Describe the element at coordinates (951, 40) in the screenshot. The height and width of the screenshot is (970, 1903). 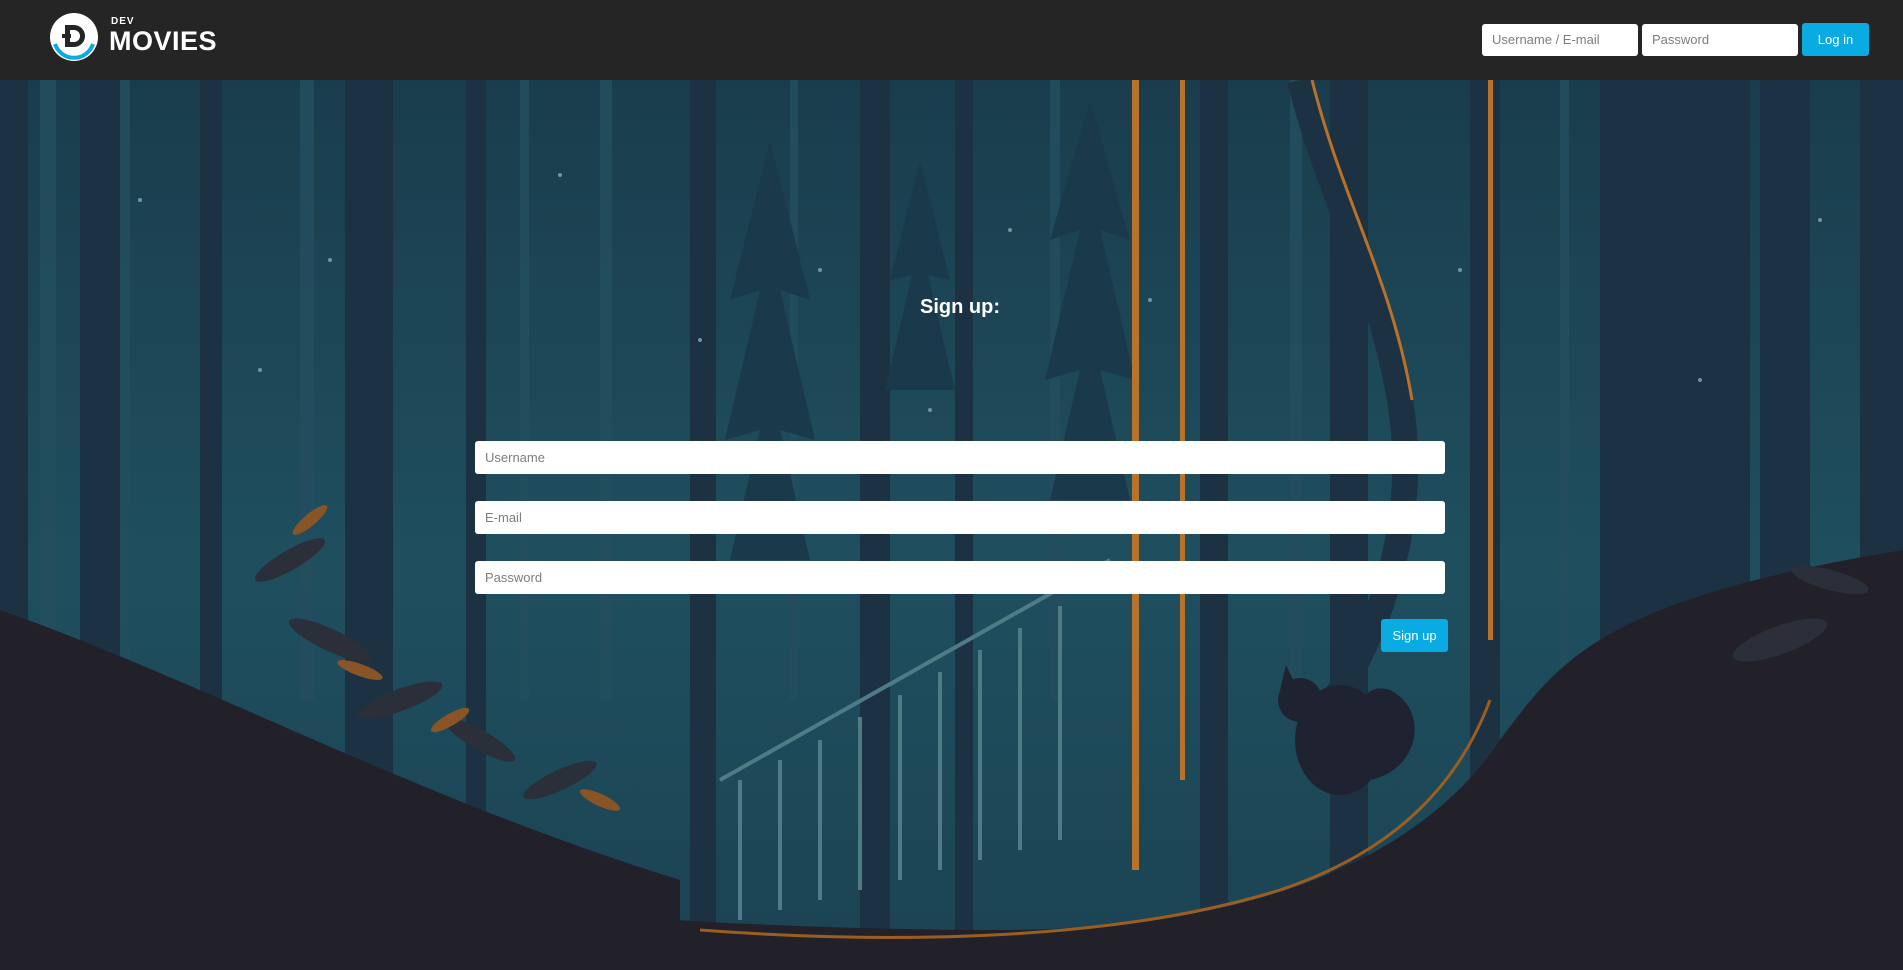
I see `top-navigation-bar: DEV MOVIES Log in` at that location.